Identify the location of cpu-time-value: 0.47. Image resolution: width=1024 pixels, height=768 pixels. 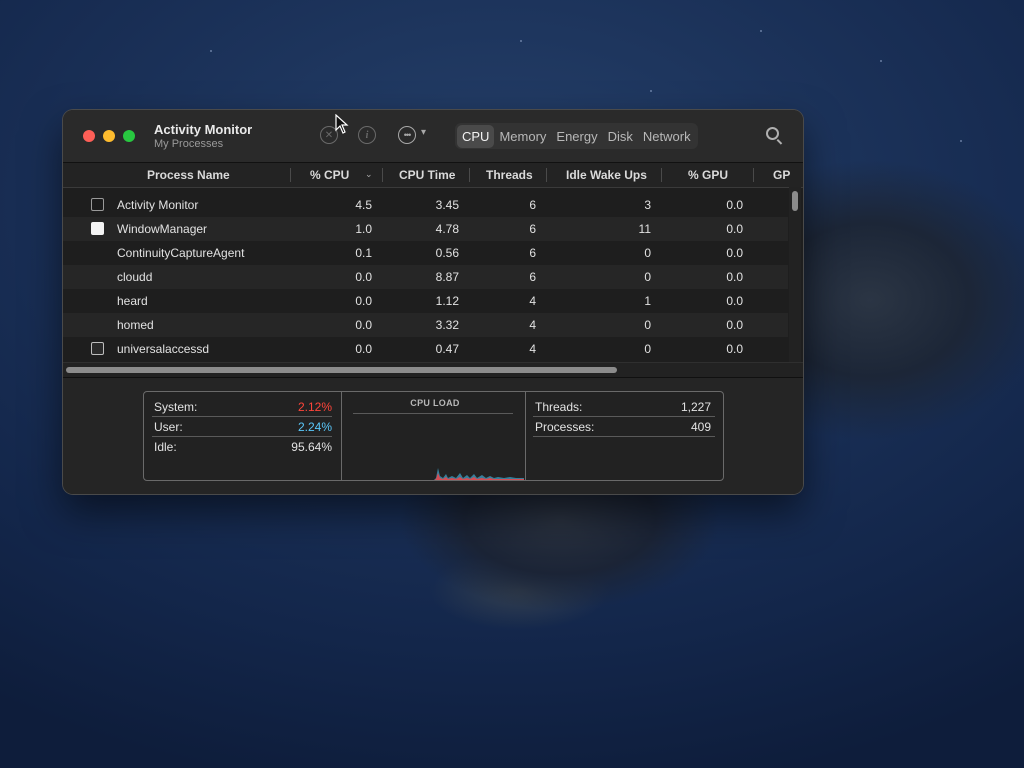
(447, 349).